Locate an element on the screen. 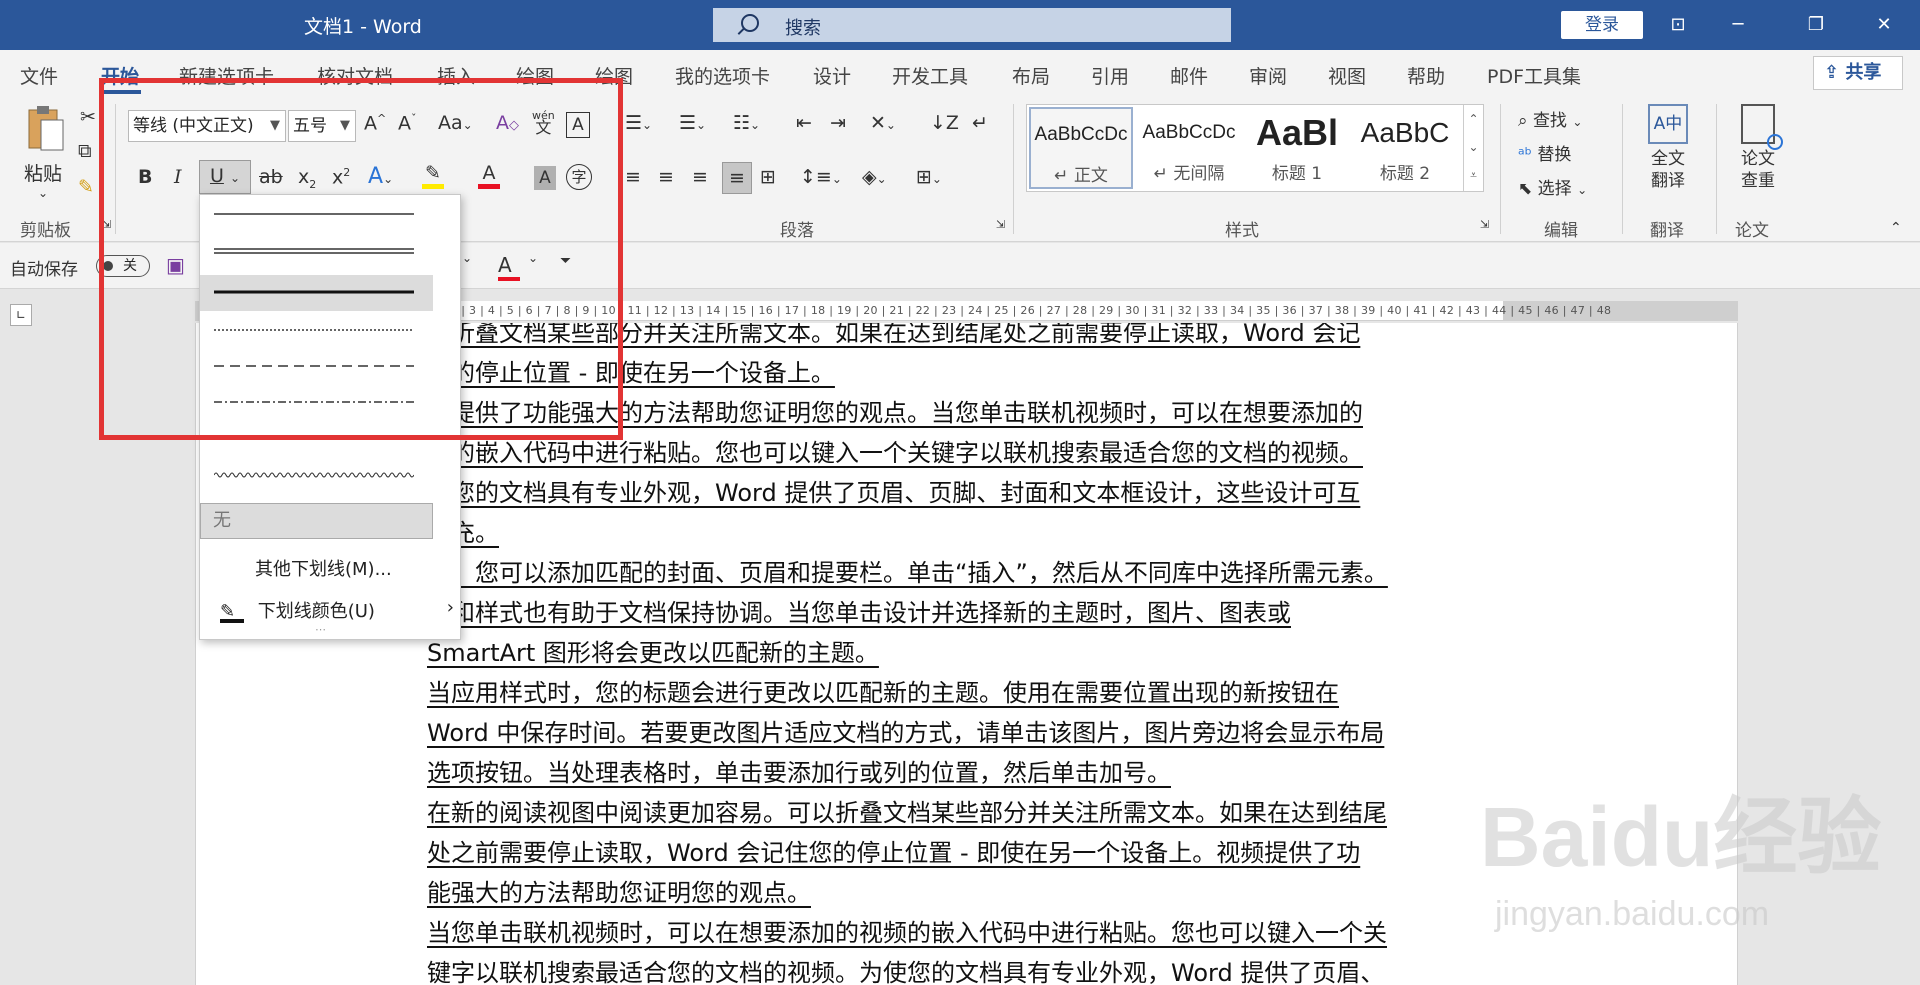  style-heading-1: AaBl 标题 1 is located at coordinates (1297, 148).